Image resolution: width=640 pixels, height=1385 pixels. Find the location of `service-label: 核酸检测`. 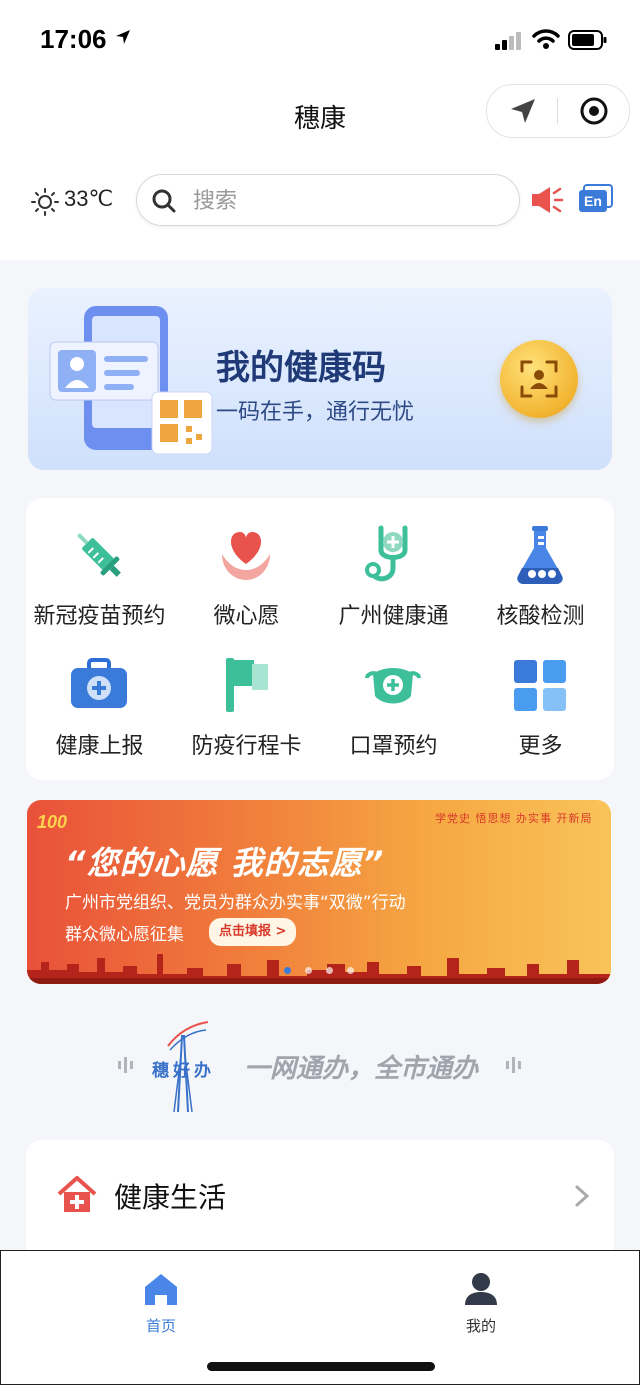

service-label: 核酸检测 is located at coordinates (540, 616).